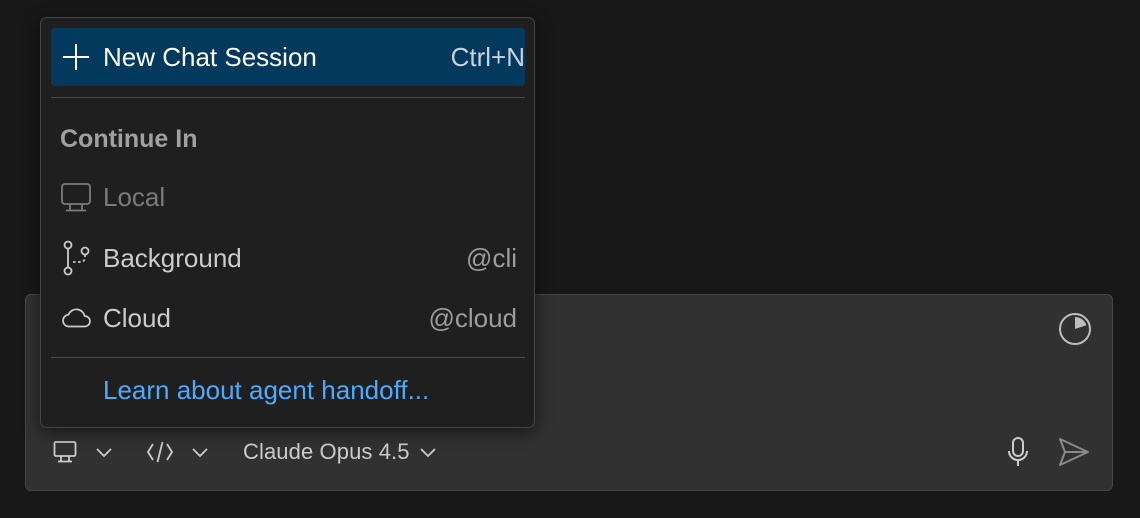 This screenshot has width=1140, height=518. What do you see at coordinates (172, 257) in the screenshot?
I see `menu-item-background-label: Background` at bounding box center [172, 257].